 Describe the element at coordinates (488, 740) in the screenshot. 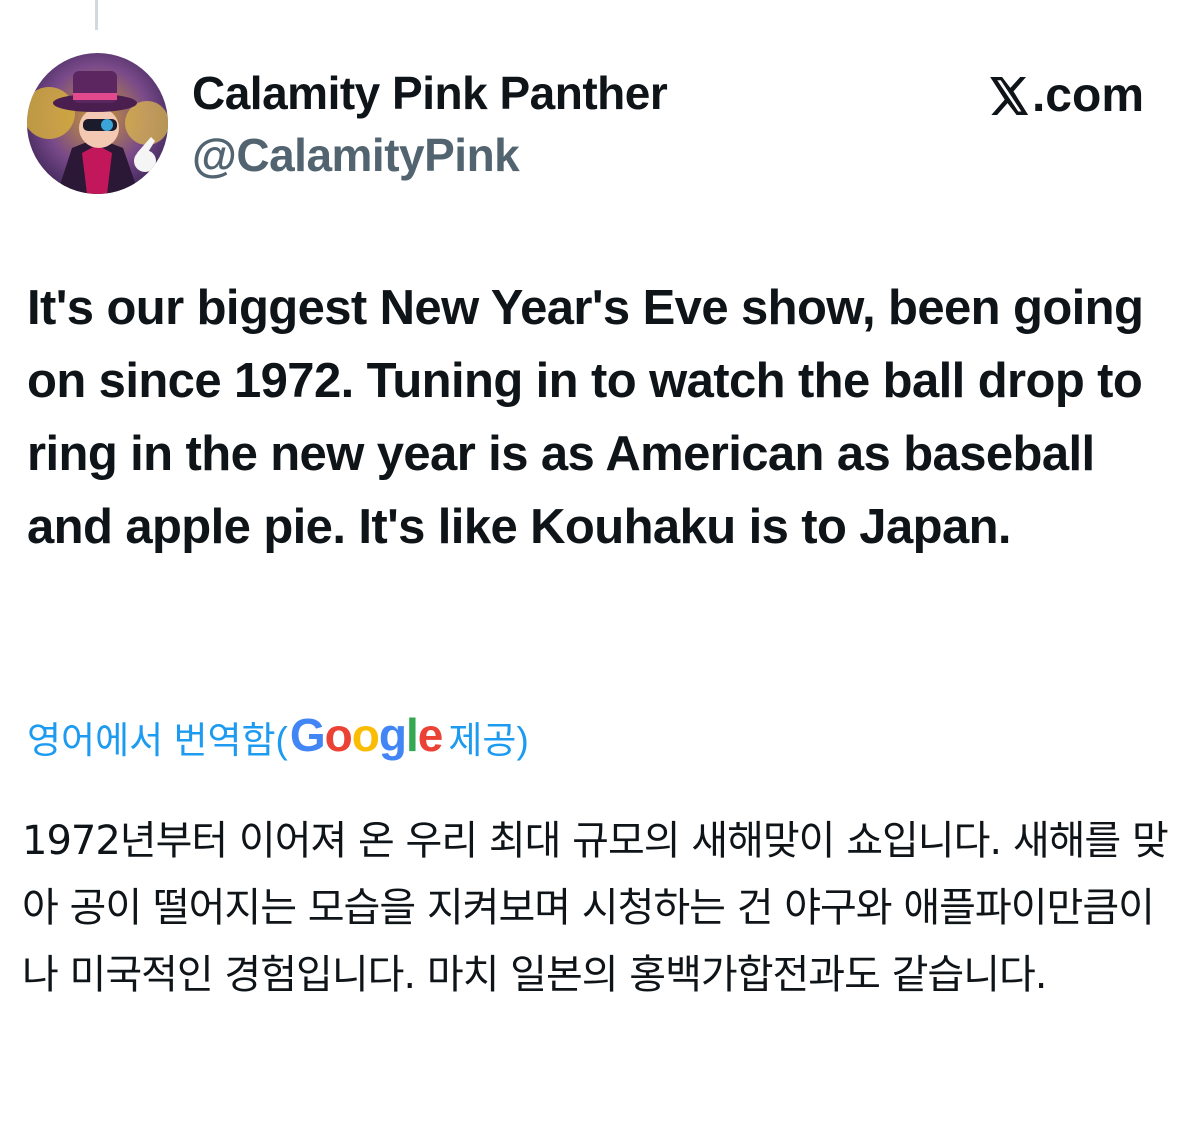

I see `translation-suffix: 제공)` at that location.